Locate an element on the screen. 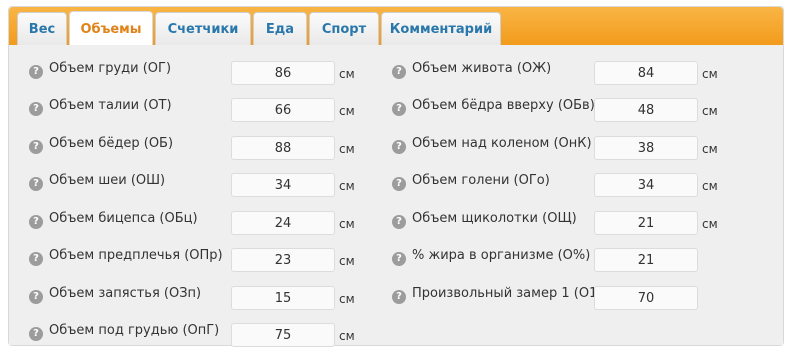 This screenshot has height=348, width=792. measurement-row: ? Объем запястья (ОЗп) см is located at coordinates (199, 298).